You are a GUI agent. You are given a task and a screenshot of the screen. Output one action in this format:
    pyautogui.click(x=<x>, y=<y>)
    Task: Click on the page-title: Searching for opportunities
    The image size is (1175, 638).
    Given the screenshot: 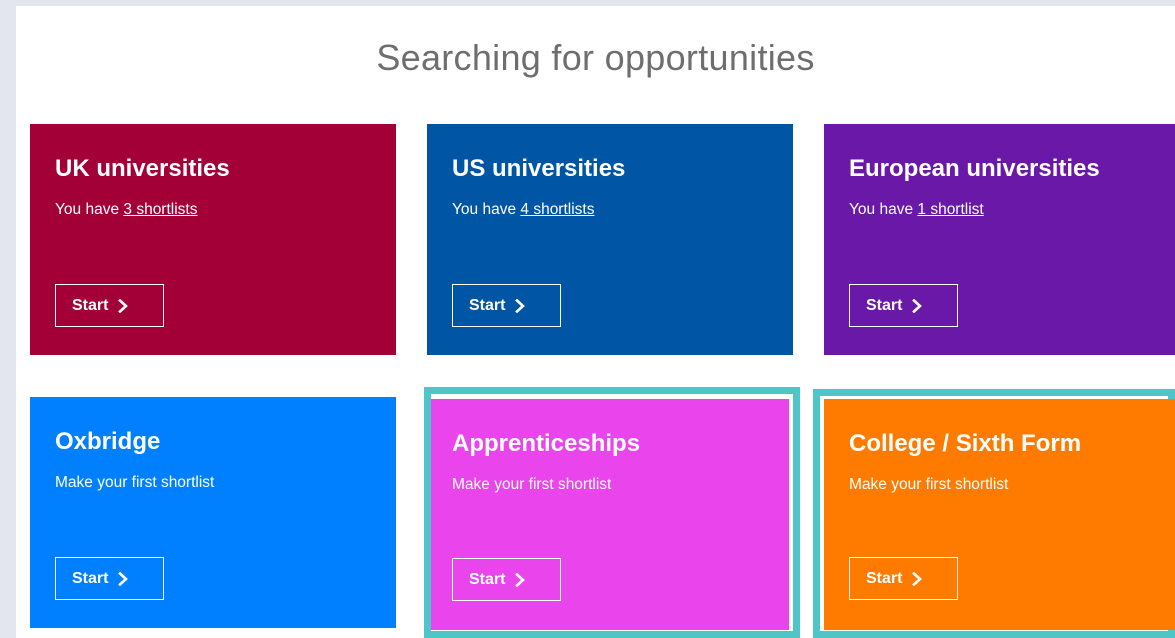 What is the action you would take?
    pyautogui.click(x=595, y=57)
    